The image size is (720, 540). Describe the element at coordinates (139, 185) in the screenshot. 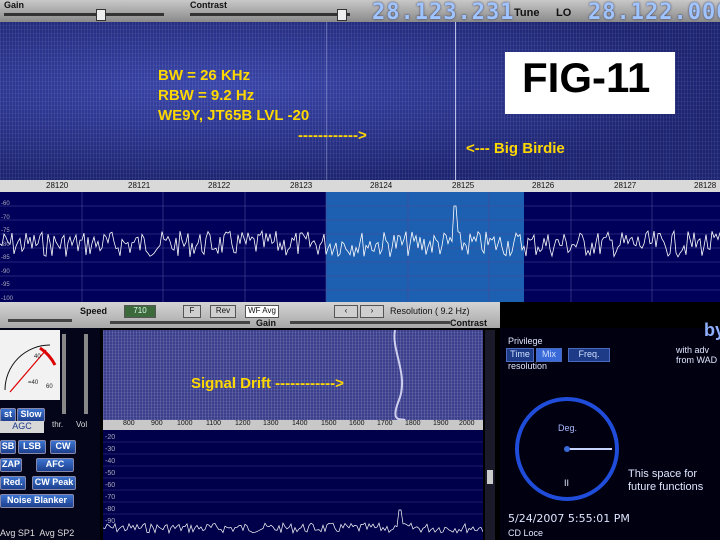

I see `scale-tick: 28121` at that location.